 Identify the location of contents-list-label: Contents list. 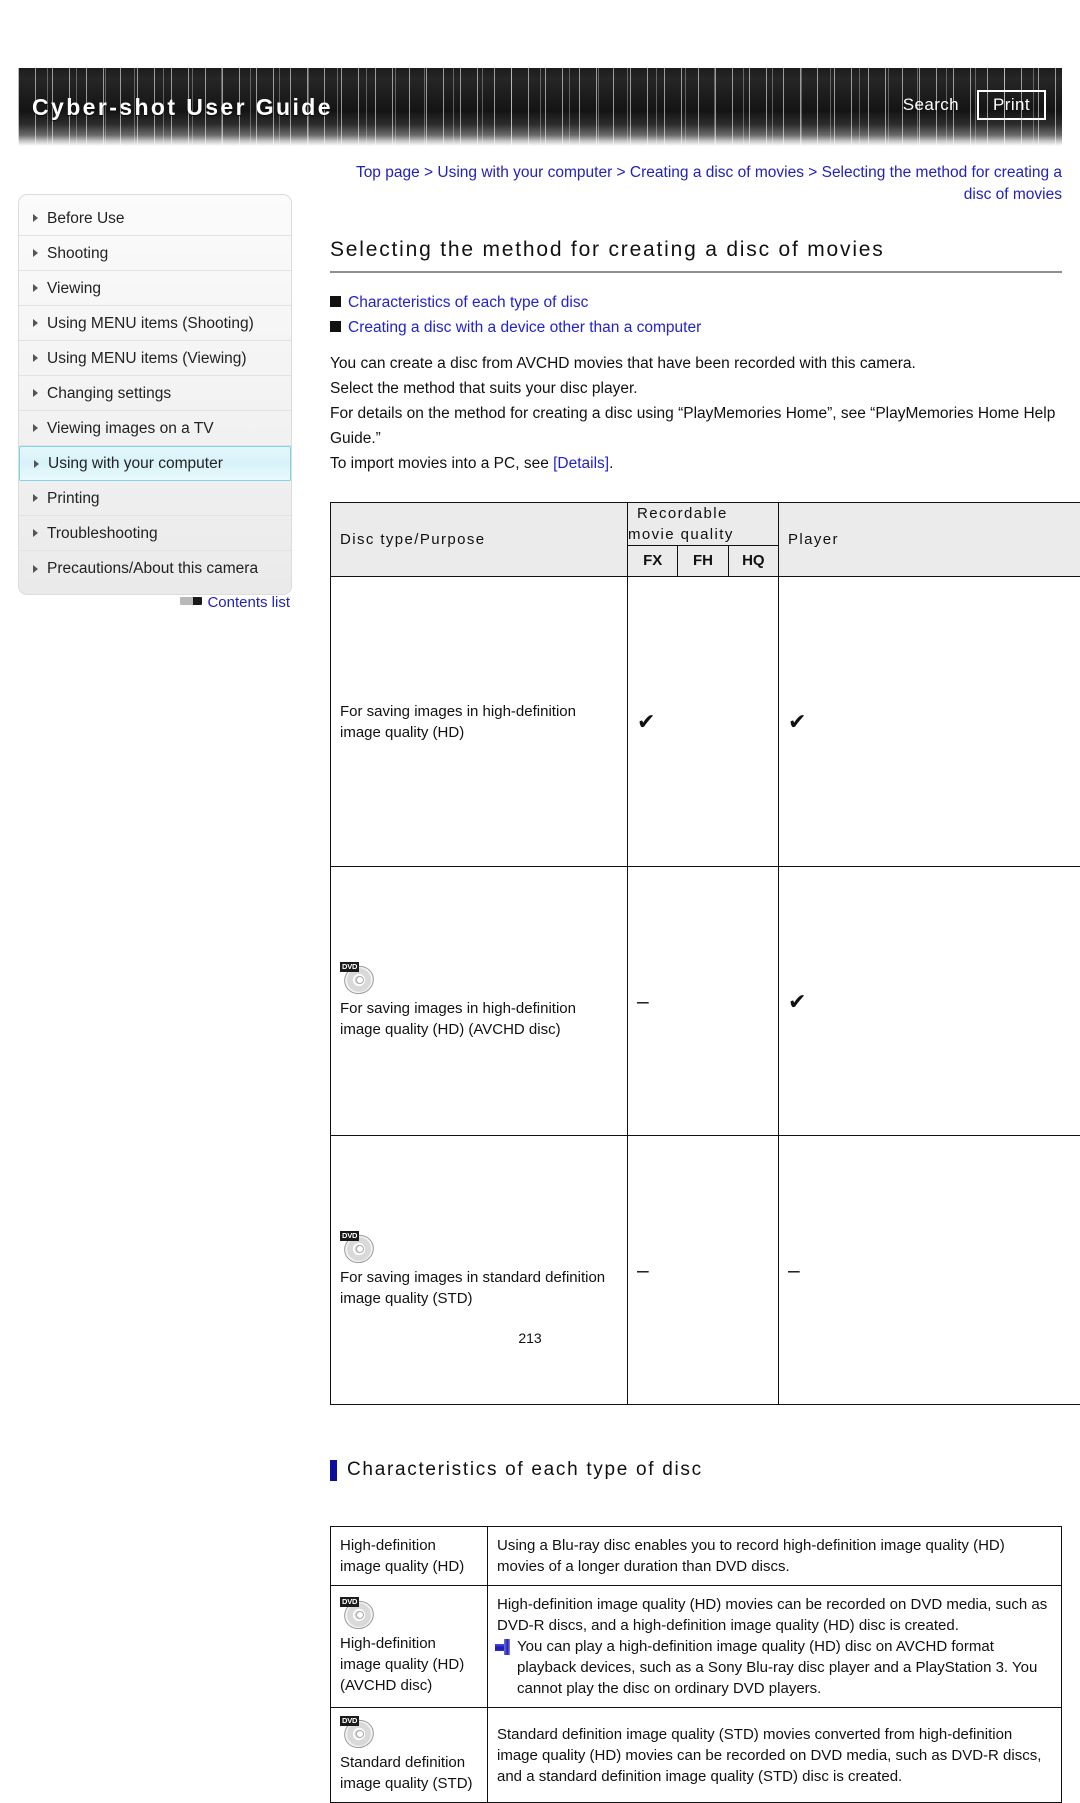
(248, 602).